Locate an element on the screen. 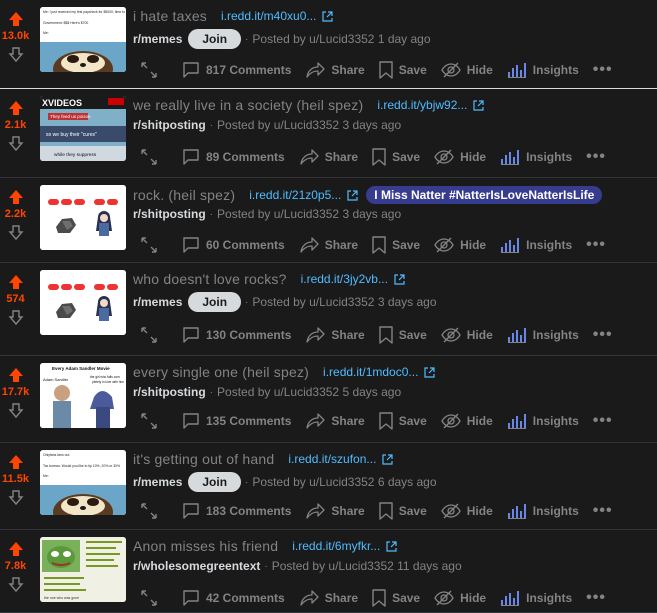  comments-button: 183 Comments is located at coordinates (236, 511).